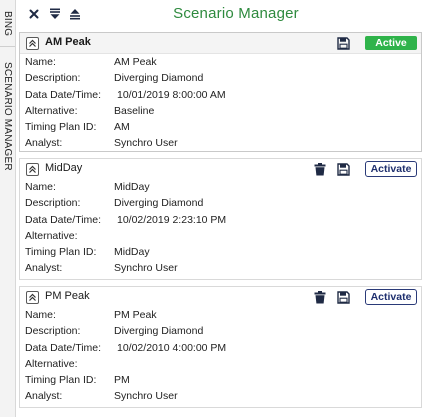 This screenshot has height=417, width=433. I want to click on field-row-timing-plan-id: Timing Plan ID: AM, so click(220, 128).